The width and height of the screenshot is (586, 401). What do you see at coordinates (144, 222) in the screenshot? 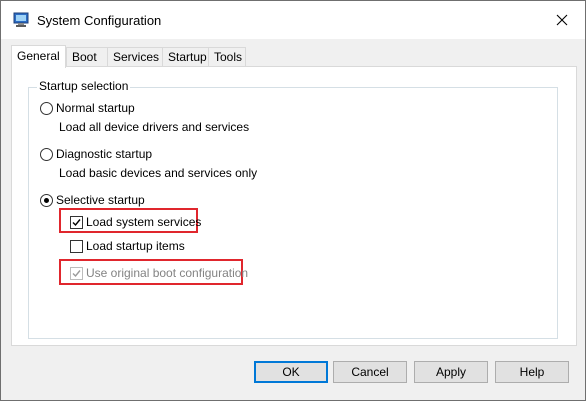
I see `load-system-services-label: Load system services` at bounding box center [144, 222].